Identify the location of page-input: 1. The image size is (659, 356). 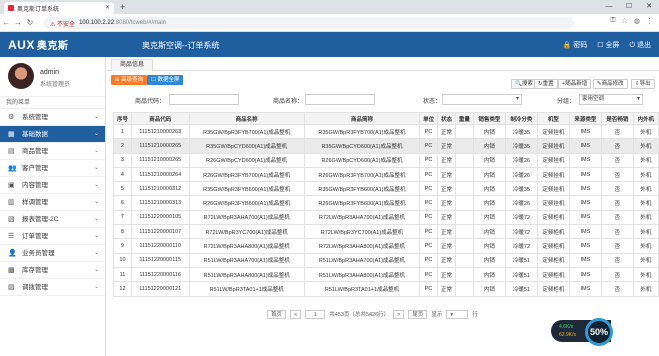
(315, 314).